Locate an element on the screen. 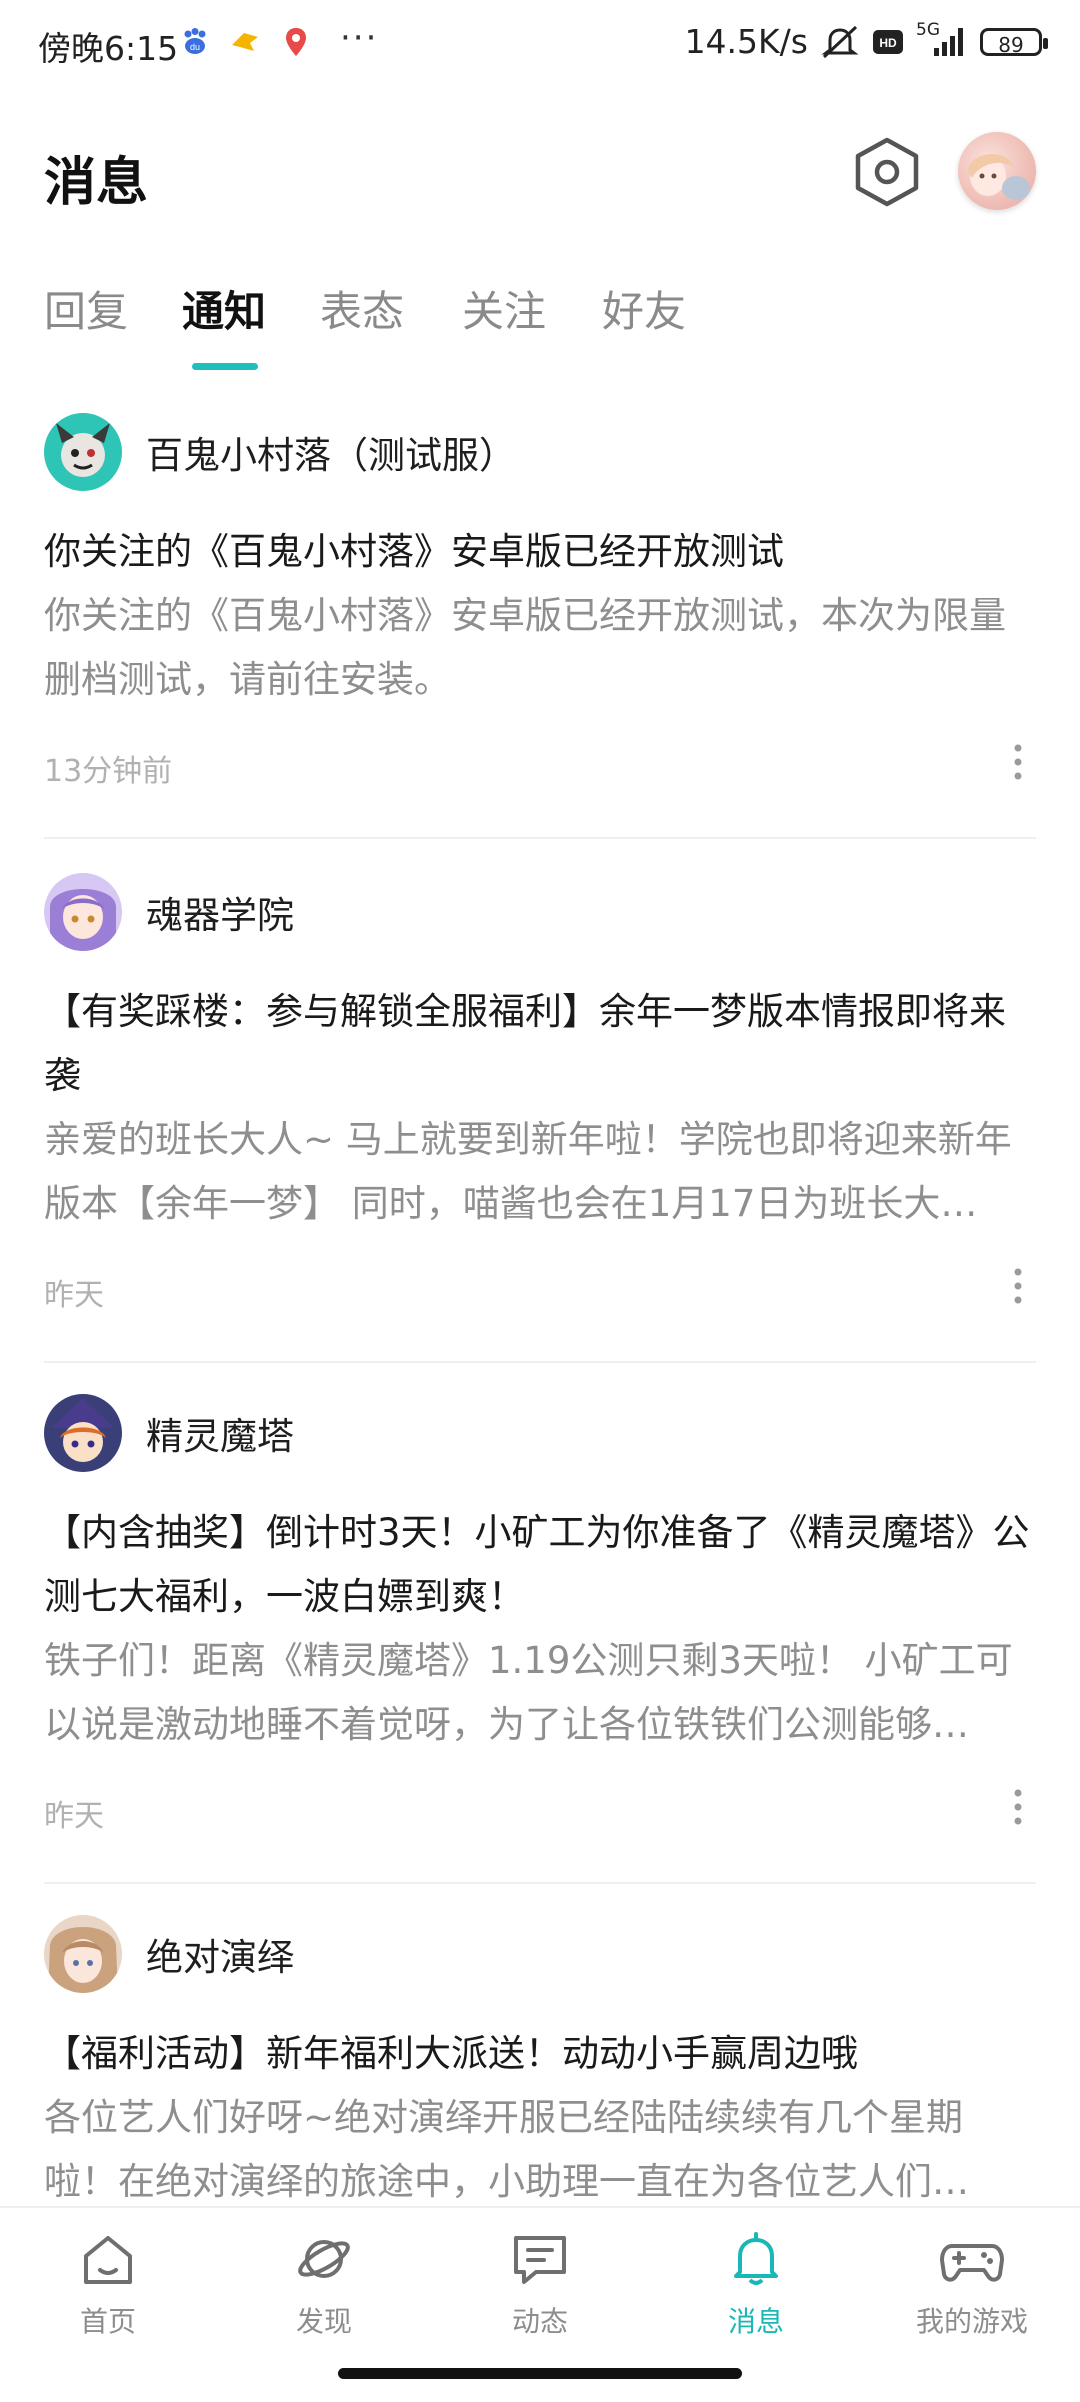 The width and height of the screenshot is (1080, 2402). sender-row: 百鬼小村落（测试服） is located at coordinates (280, 452).